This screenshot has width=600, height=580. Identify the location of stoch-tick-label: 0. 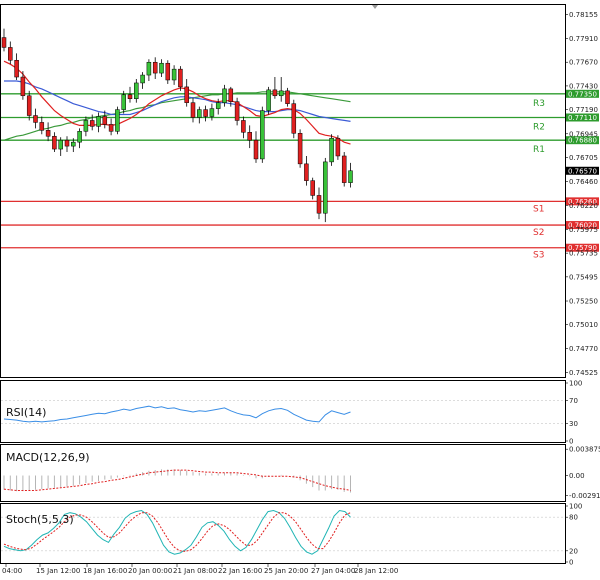
(571, 563).